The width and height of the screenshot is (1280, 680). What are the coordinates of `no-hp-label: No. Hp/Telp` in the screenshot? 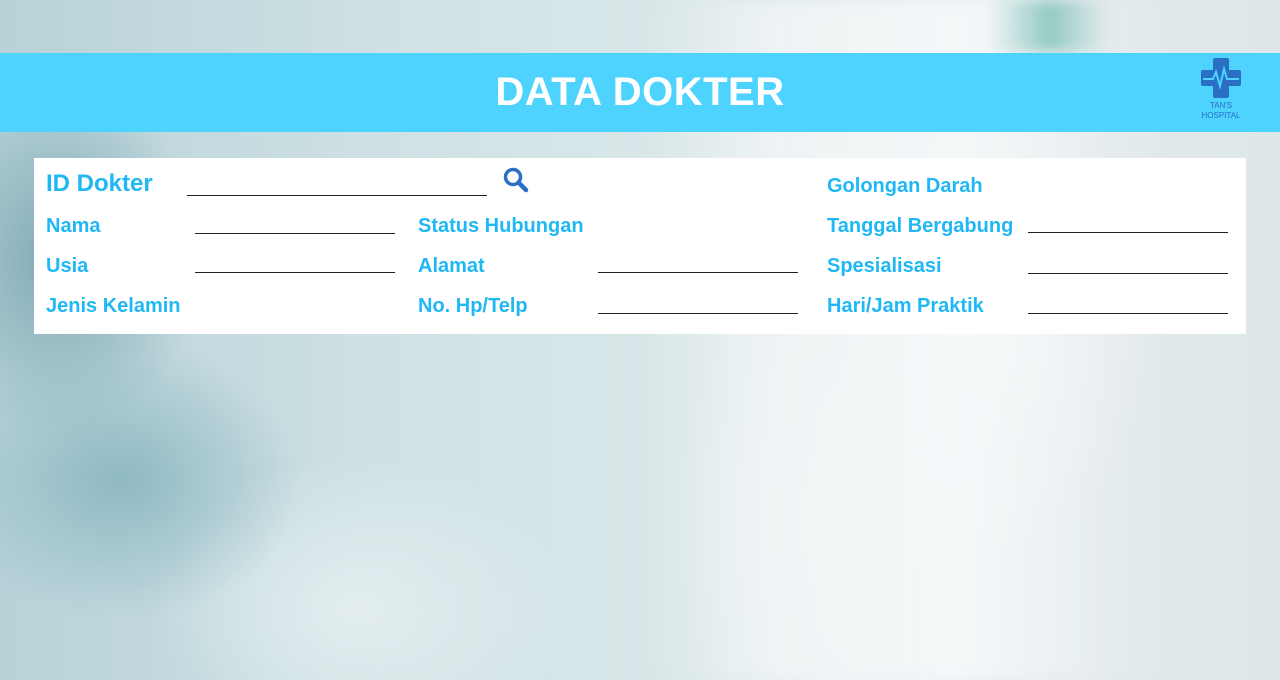 It's located at (473, 306).